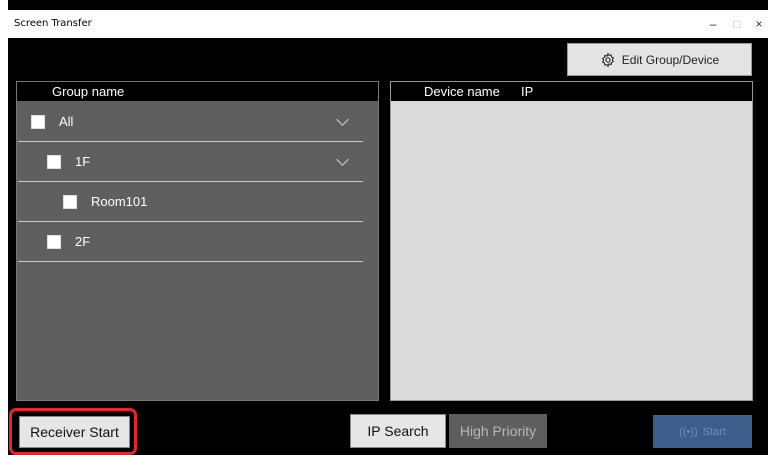 The height and width of the screenshot is (455, 768). Describe the element at coordinates (498, 431) in the screenshot. I see `high-priority-button: High Priority` at that location.